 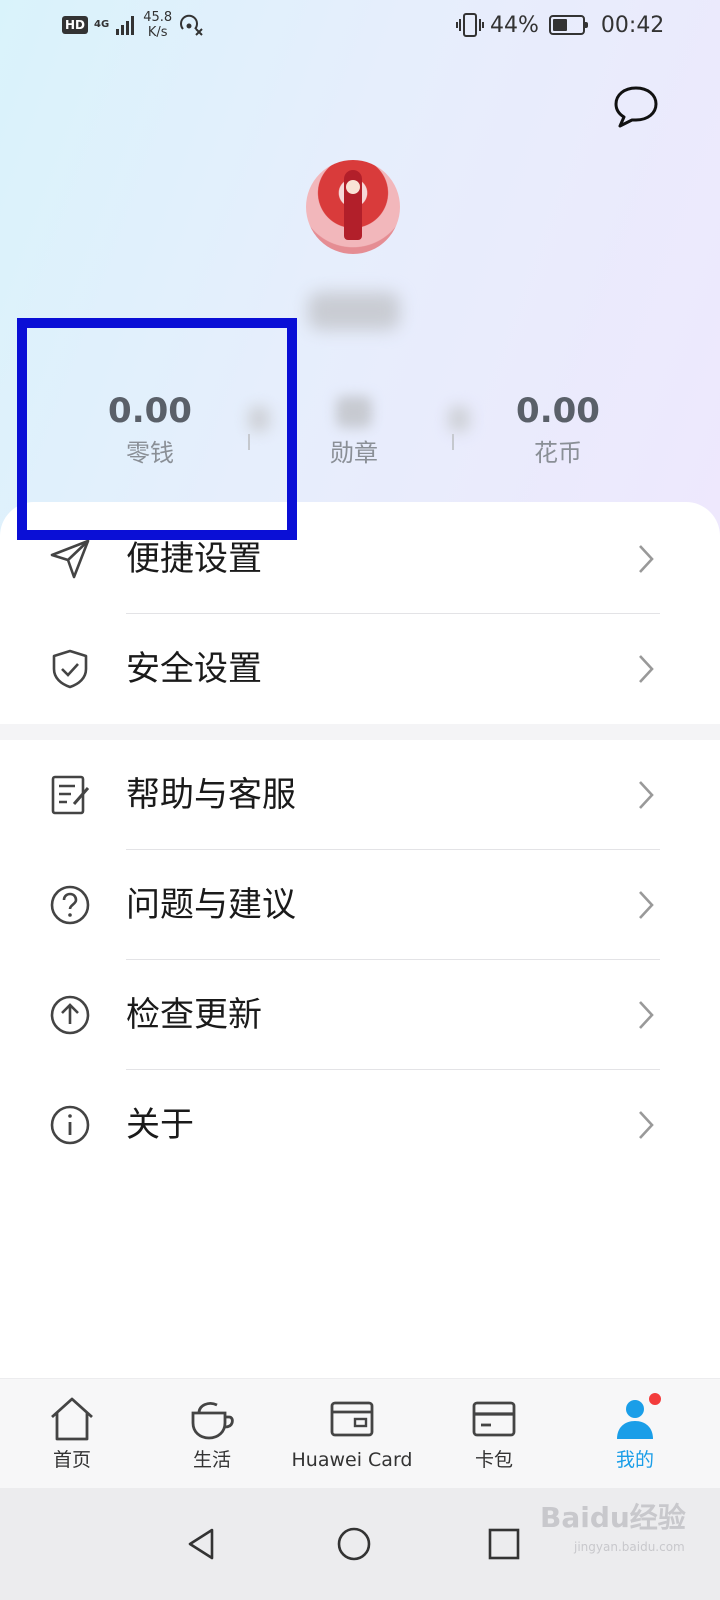 I want to click on menu-label: 检查更新, so click(x=194, y=1015).